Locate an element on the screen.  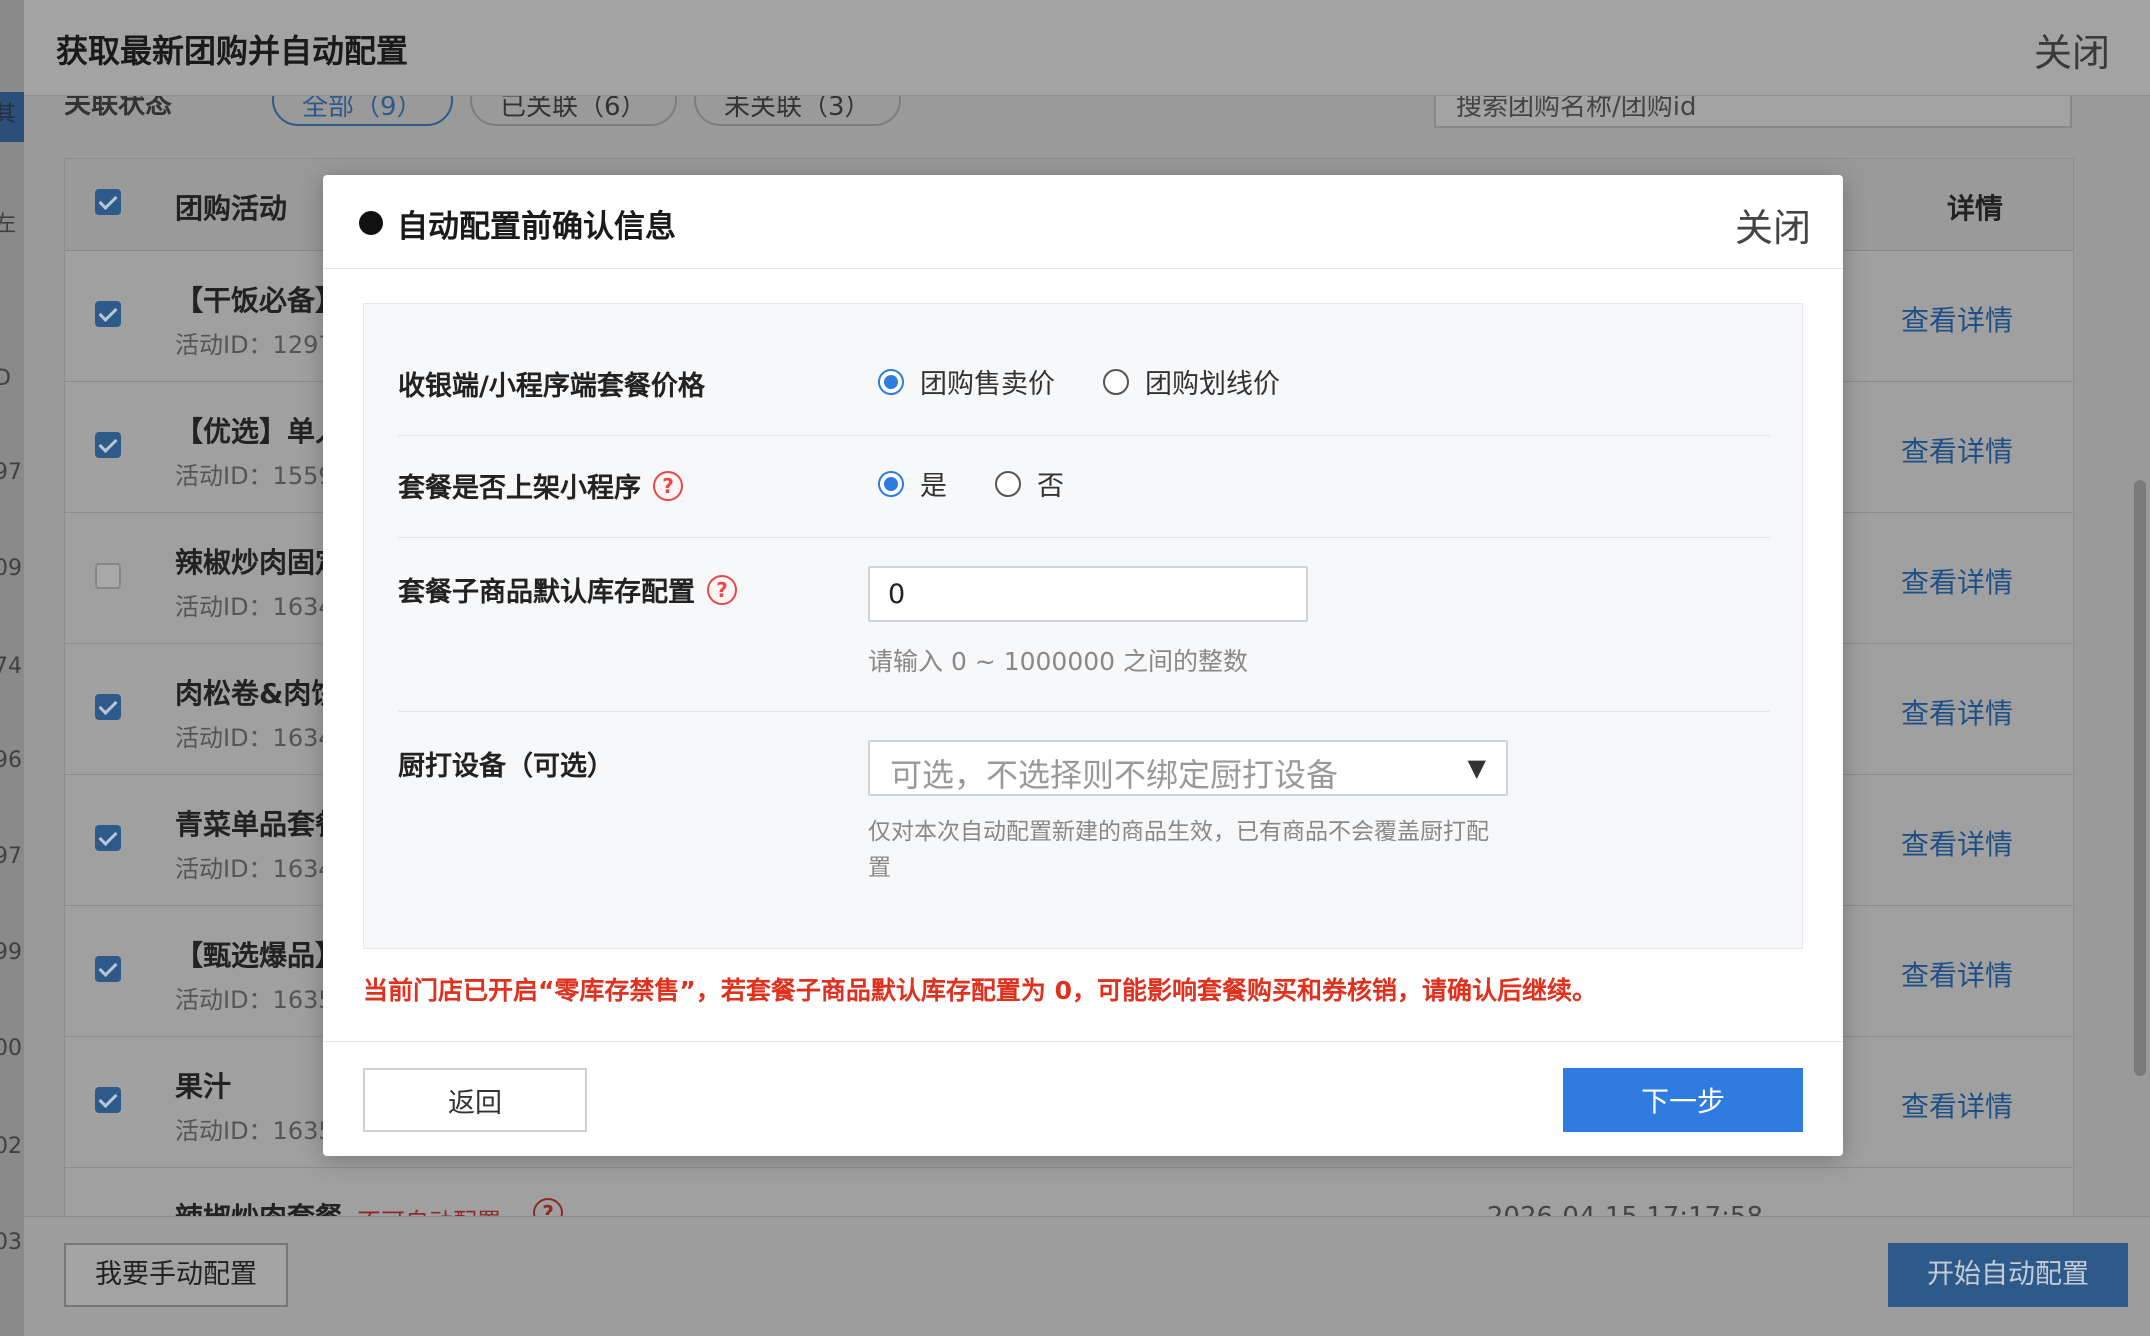
price-setting-row: 收银端/小程序端套餐价格 团购售卖价 团购划线价 is located at coordinates (1084, 370).